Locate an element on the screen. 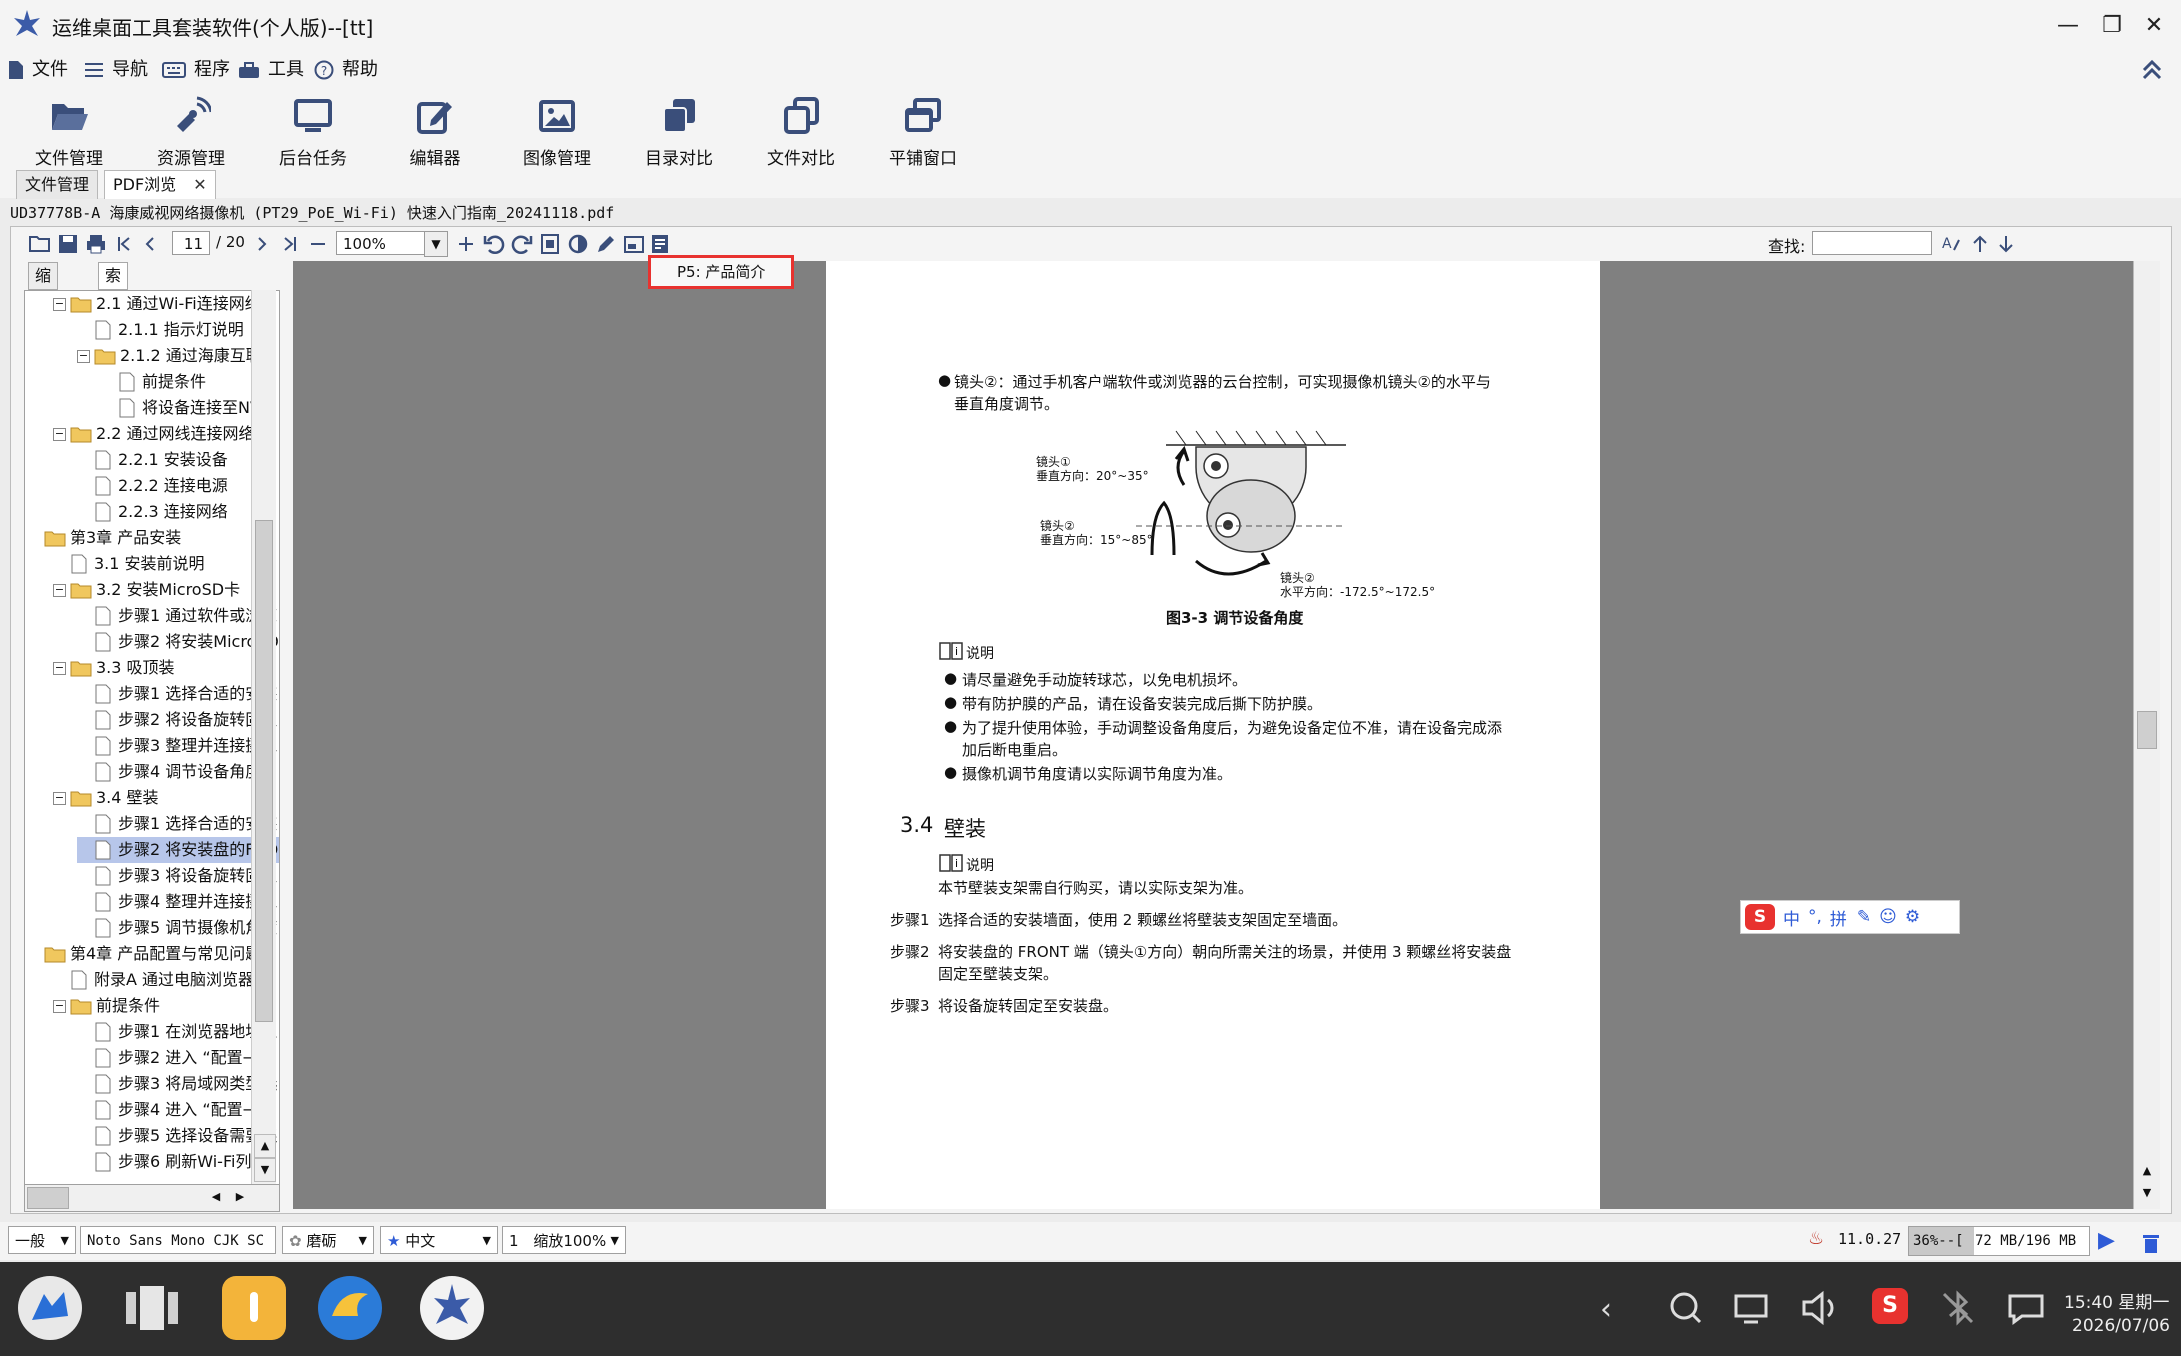  tree-item: 第4章 产品配置与常见问题 is located at coordinates (154, 954).